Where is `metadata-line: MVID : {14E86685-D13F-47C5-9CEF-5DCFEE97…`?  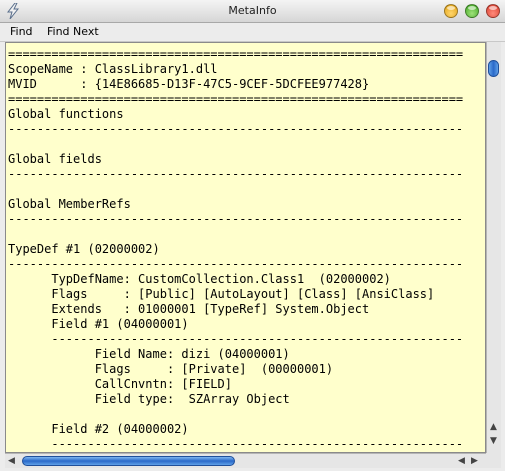
metadata-line: MVID : {14E86685-D13F-47C5-9CEF-5DCFEE97… is located at coordinates (189, 84).